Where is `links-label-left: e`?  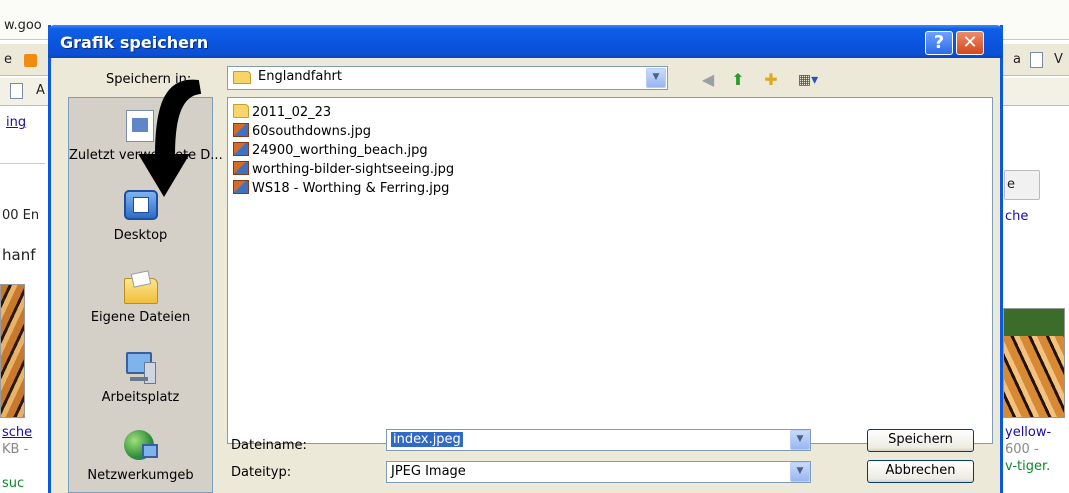
links-label-left: e is located at coordinates (8, 59).